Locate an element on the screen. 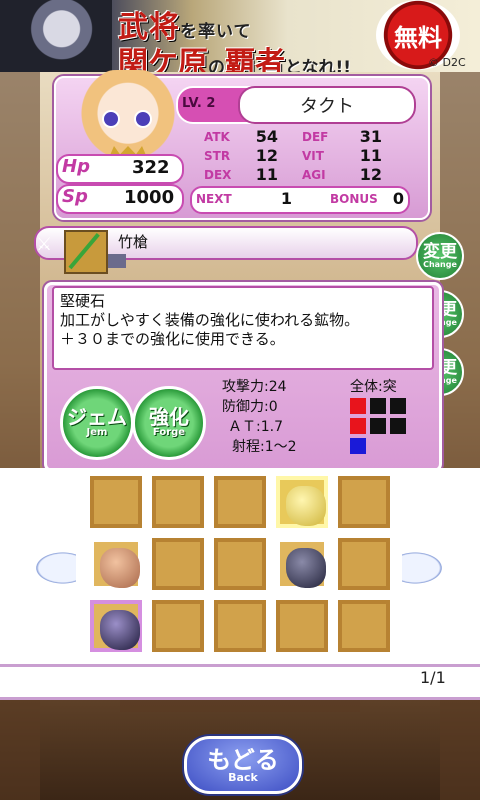  forge-button: 強化 Forge is located at coordinates (169, 423).